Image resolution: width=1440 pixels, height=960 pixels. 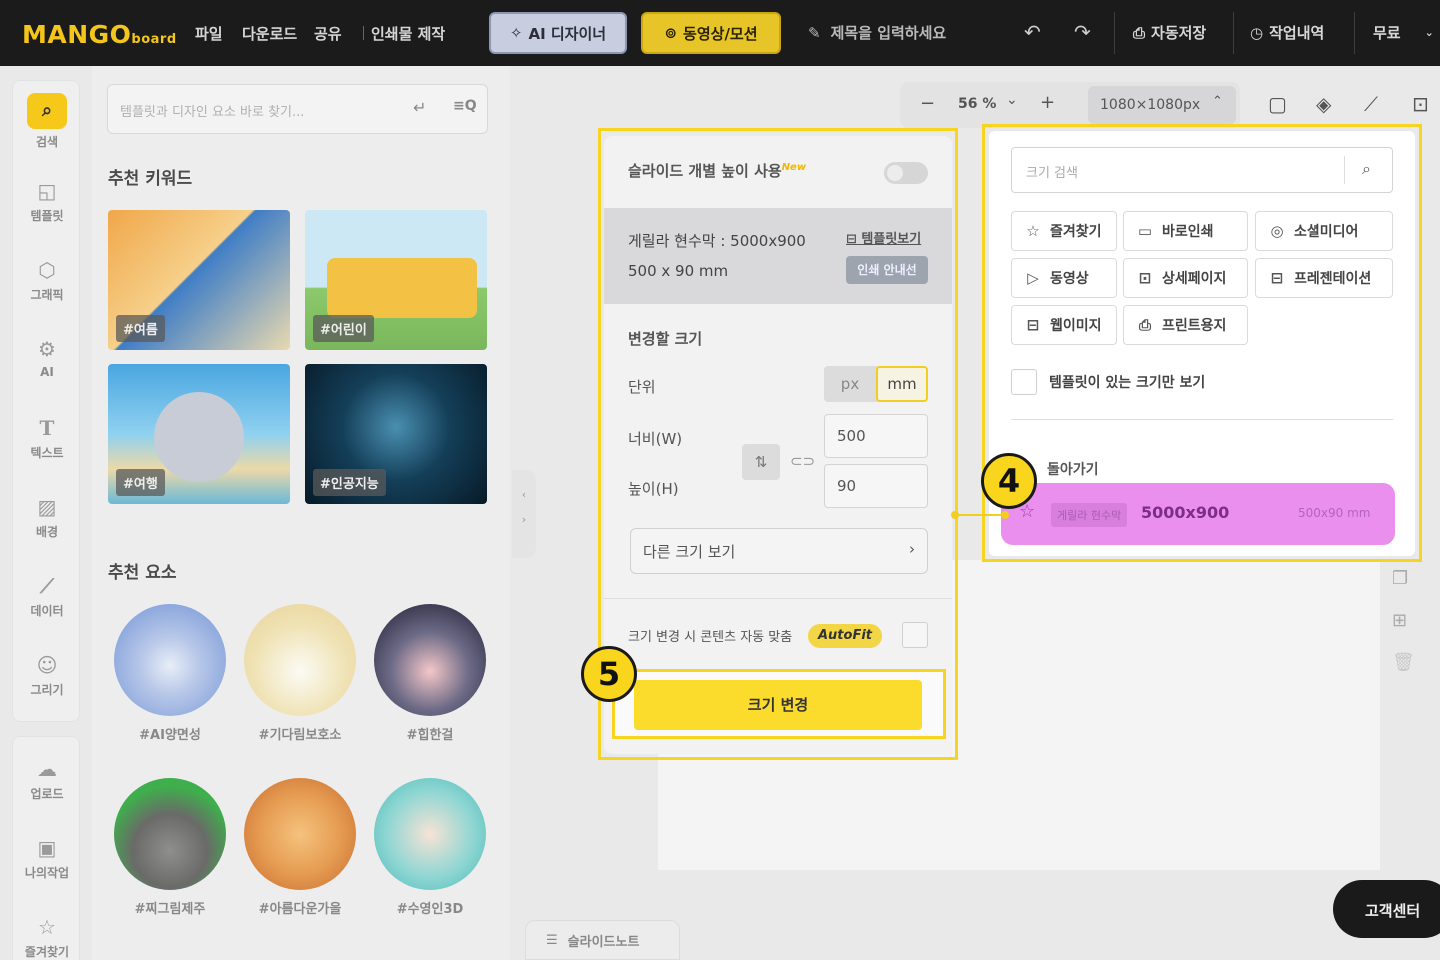 I want to click on autofit-checkbox, so click(x=915, y=635).